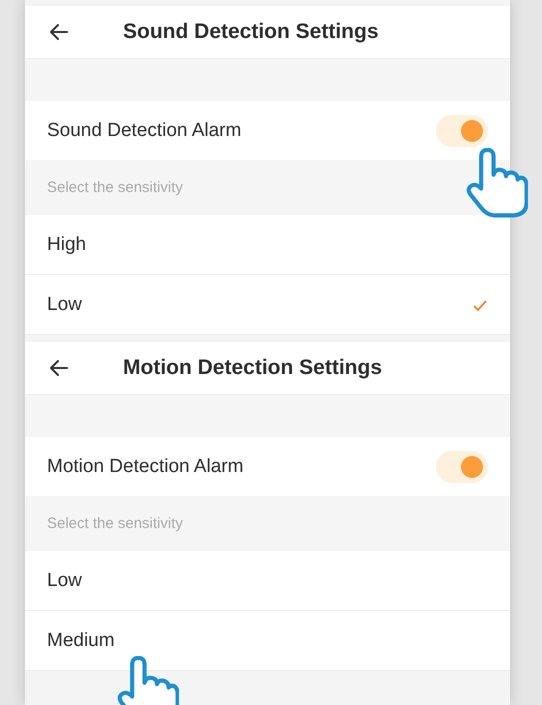 The image size is (542, 705). Describe the element at coordinates (145, 467) in the screenshot. I see `alarm-label: Motion Detection Alarm` at that location.